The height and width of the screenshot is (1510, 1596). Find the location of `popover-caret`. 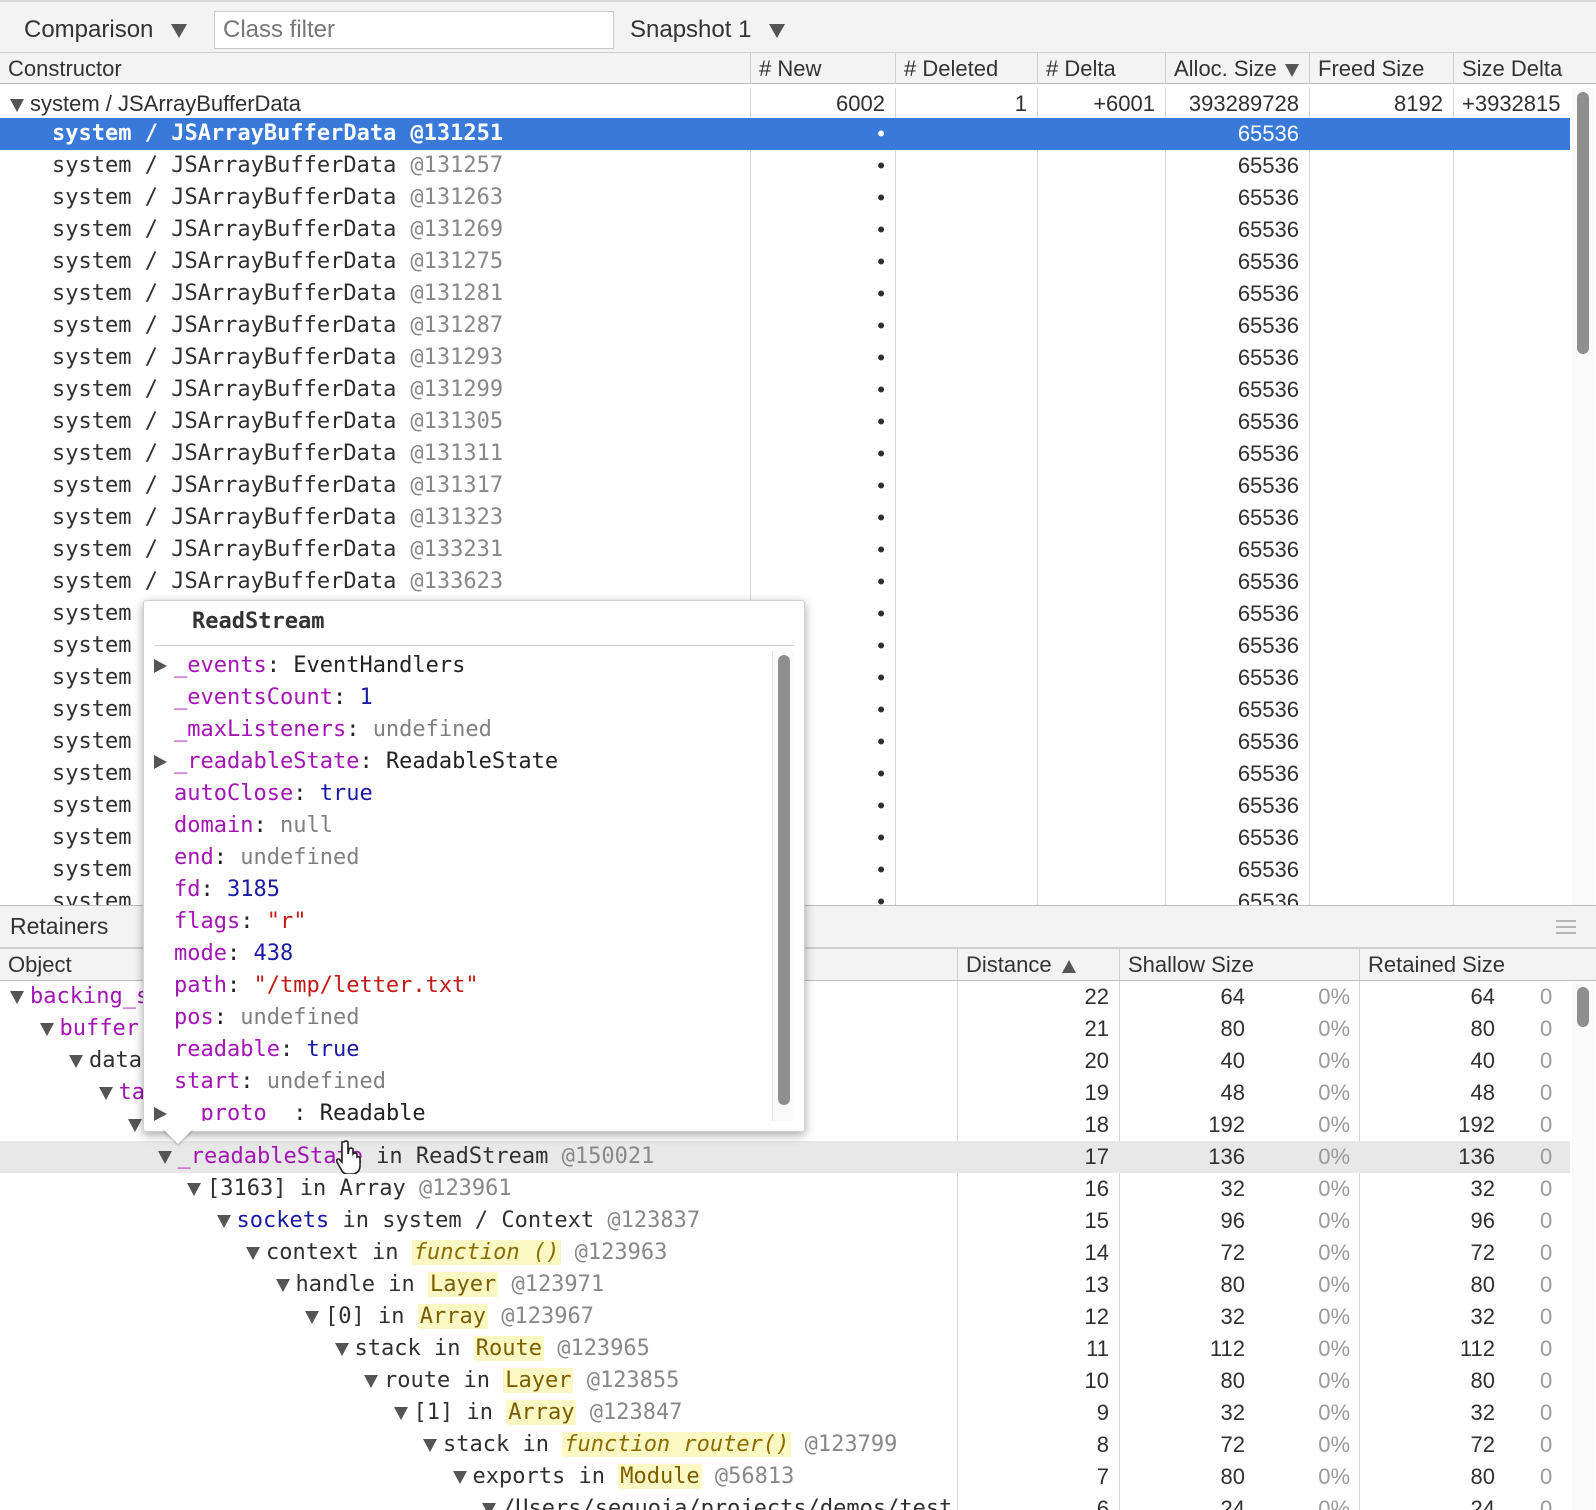

popover-caret is located at coordinates (178, 1136).